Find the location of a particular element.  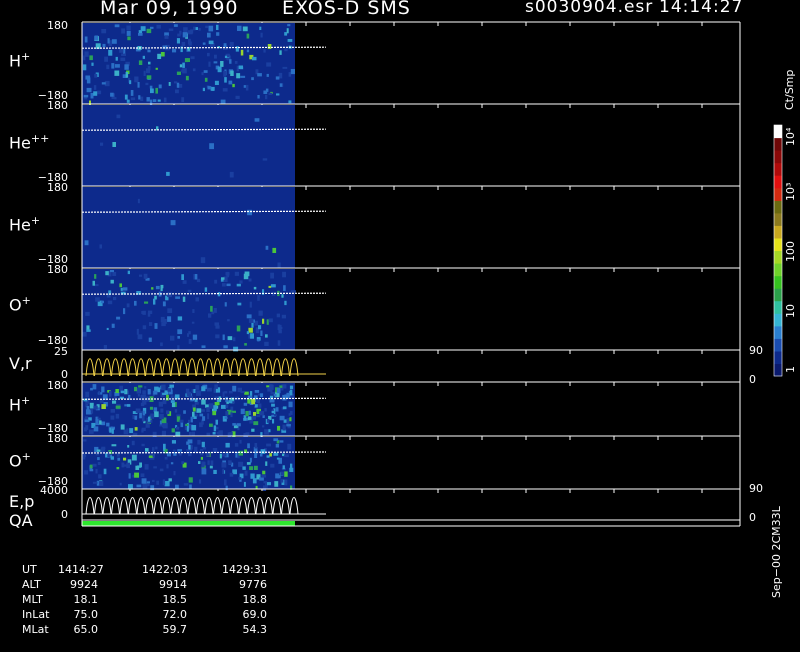

panel-label-he-plus-plus: He++ is located at coordinates (29, 142).